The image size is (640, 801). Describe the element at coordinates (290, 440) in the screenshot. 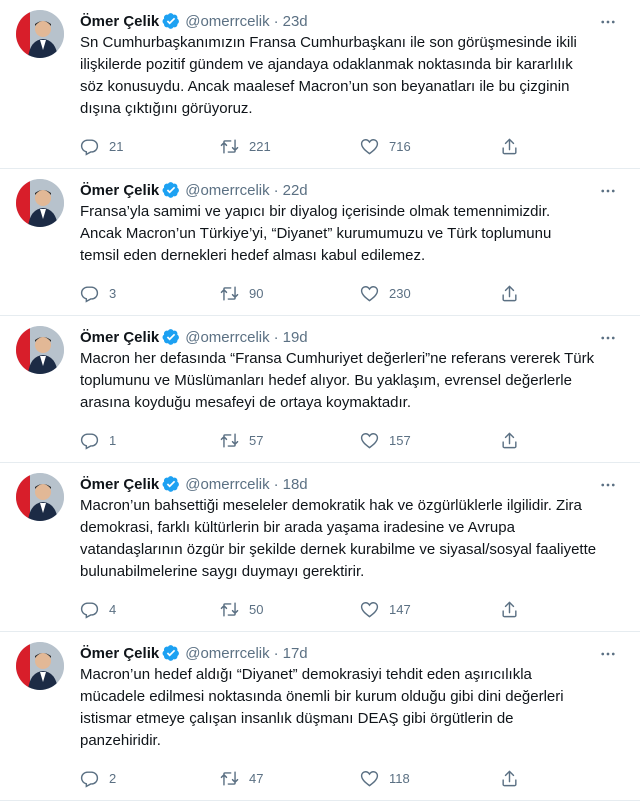

I see `retweet-button: 57` at that location.